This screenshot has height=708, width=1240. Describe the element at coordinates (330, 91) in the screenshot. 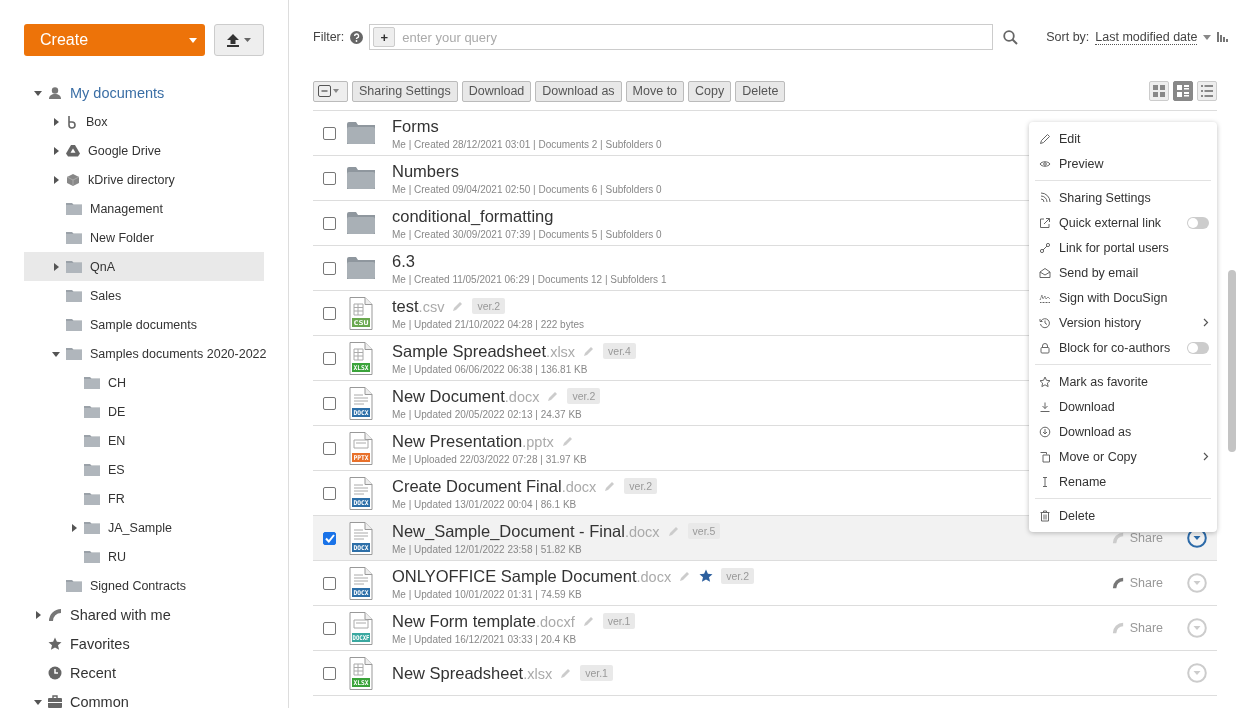

I see `select-dropdown` at that location.